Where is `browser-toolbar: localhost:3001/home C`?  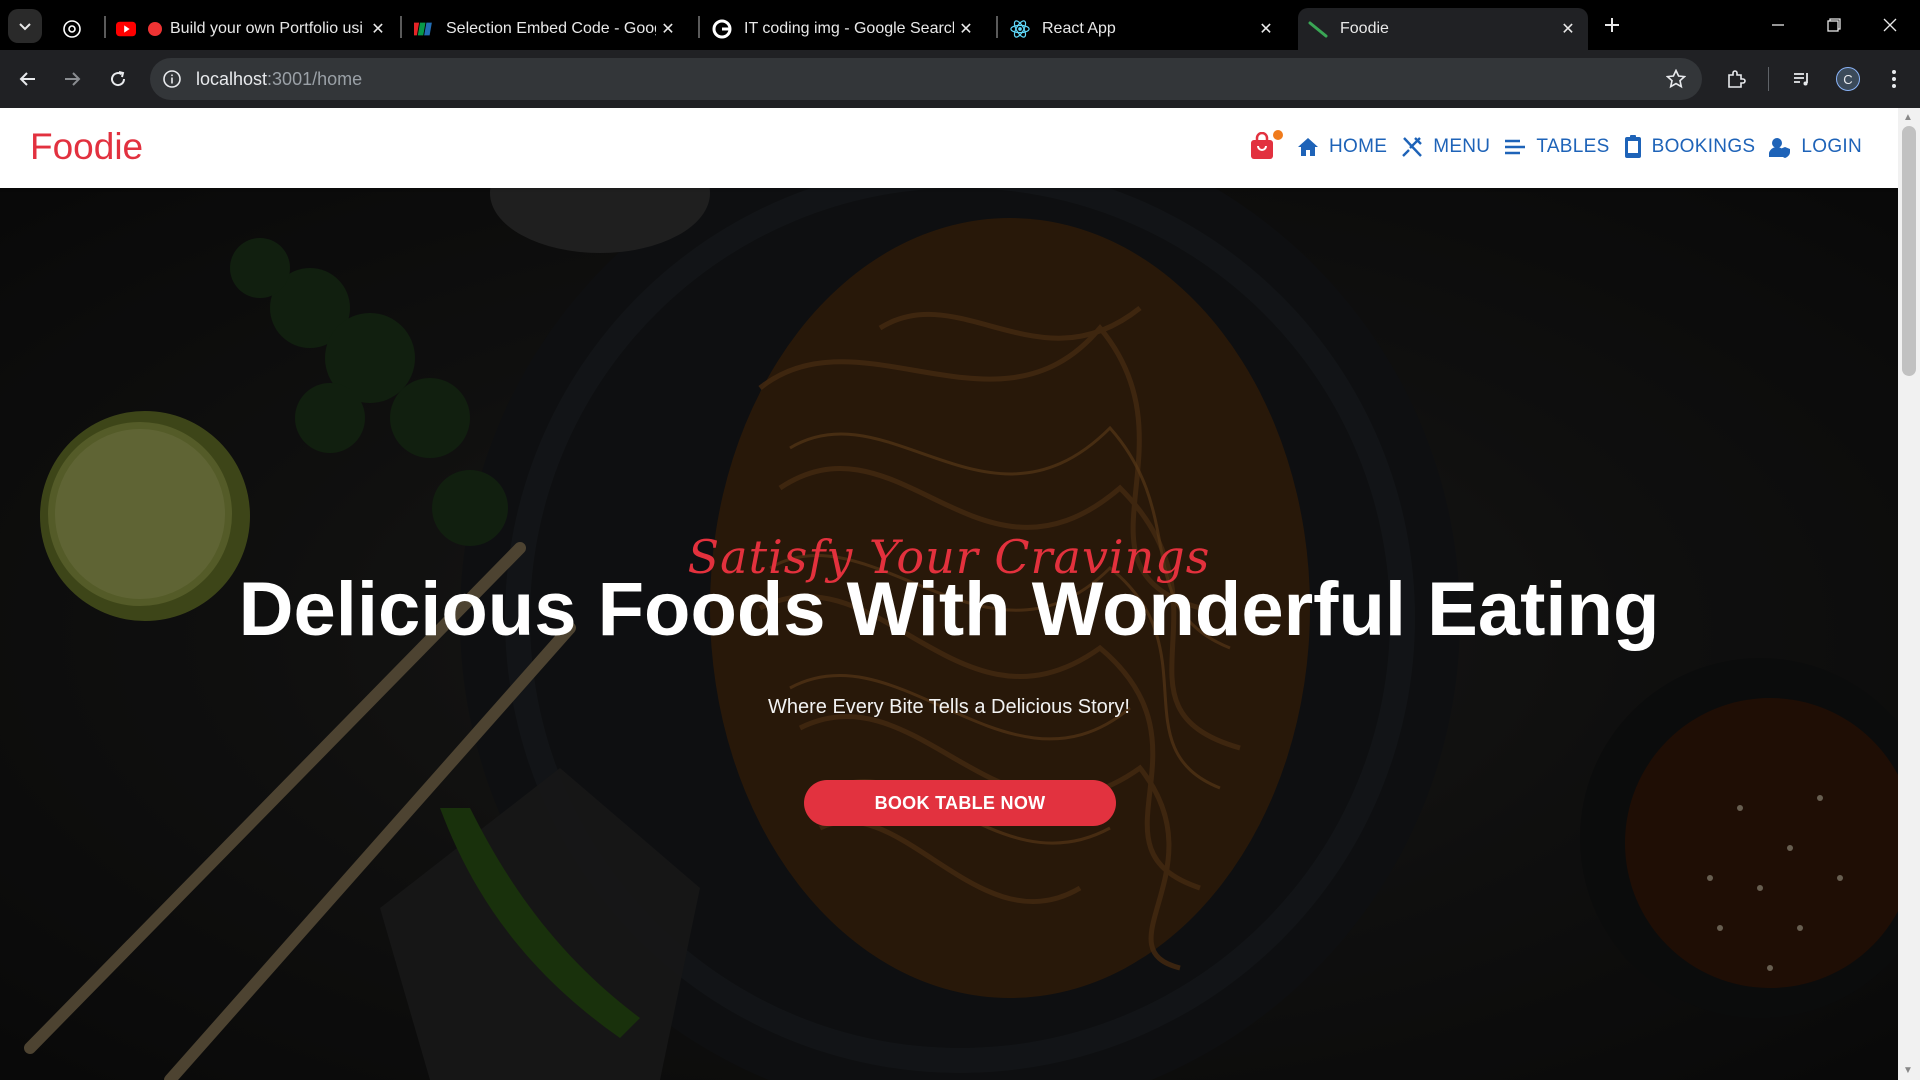 browser-toolbar: localhost:3001/home C is located at coordinates (960, 79).